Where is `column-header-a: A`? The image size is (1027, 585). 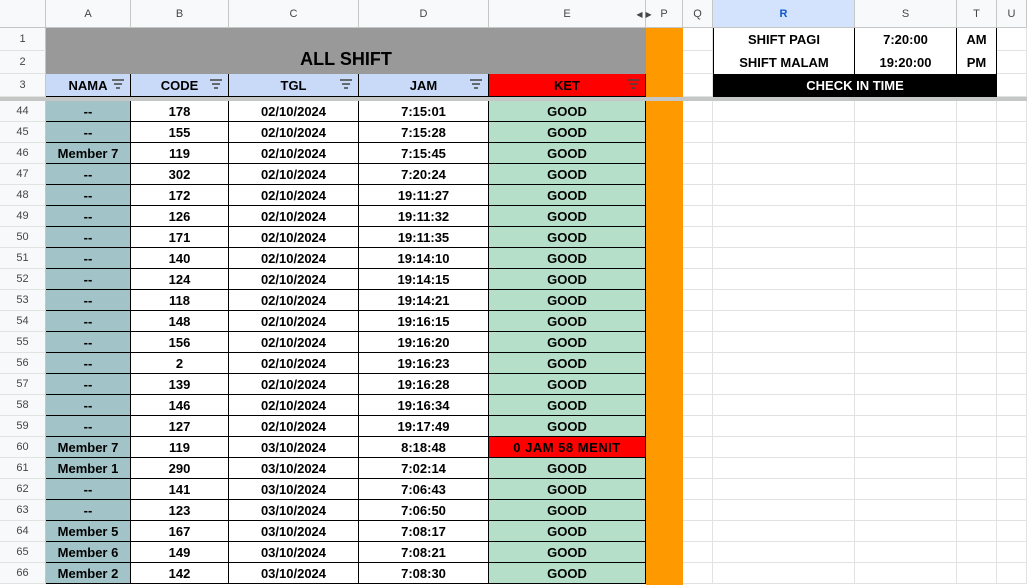
column-header-a: A is located at coordinates (88, 14).